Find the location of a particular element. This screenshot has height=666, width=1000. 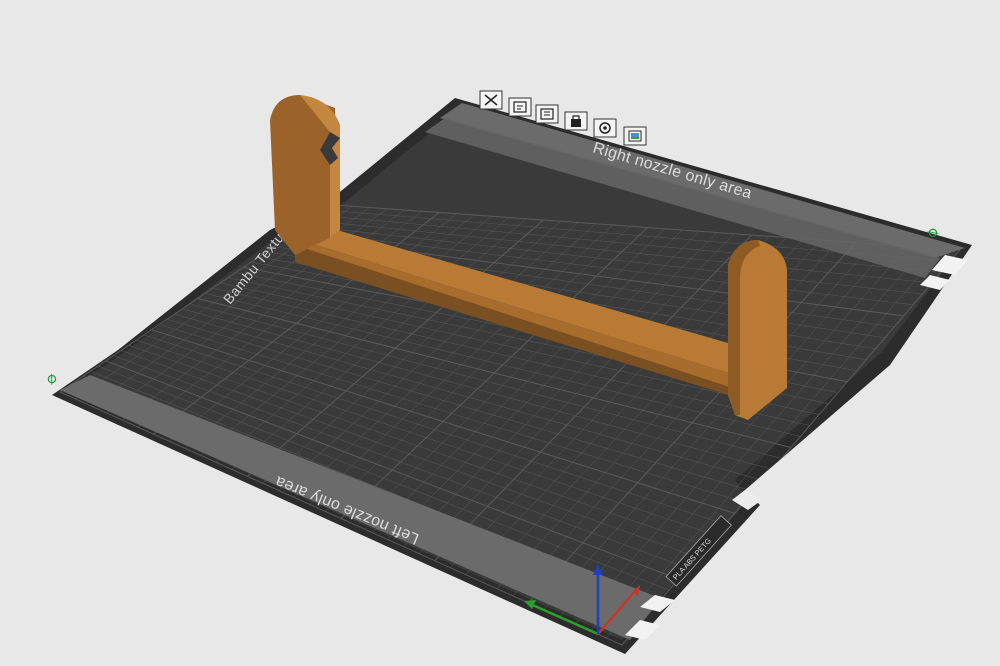

arrange-icon is located at coordinates (520, 107).